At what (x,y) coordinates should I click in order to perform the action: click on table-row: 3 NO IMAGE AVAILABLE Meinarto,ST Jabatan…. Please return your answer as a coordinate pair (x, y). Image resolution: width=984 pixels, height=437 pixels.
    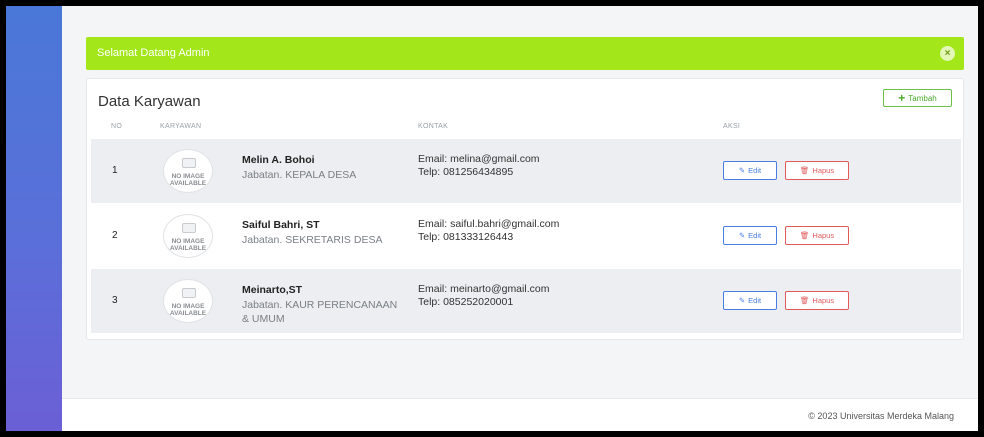
    Looking at the image, I should click on (526, 301).